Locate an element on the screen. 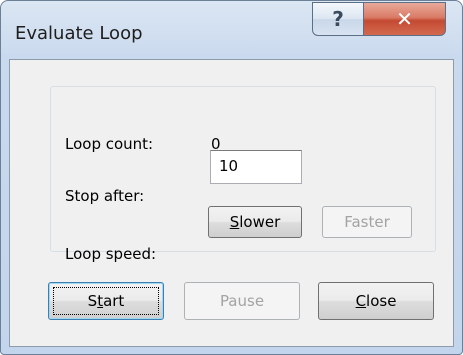 This screenshot has width=463, height=355. stop-after-label: Stop after: is located at coordinates (105, 196).